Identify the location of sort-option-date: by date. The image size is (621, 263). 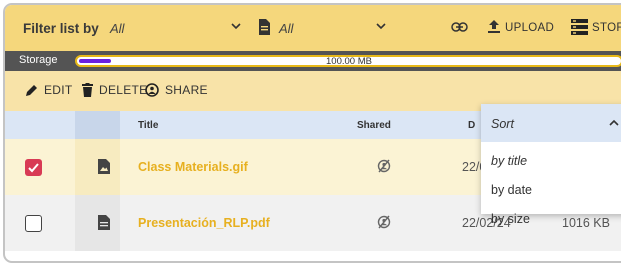
(511, 190).